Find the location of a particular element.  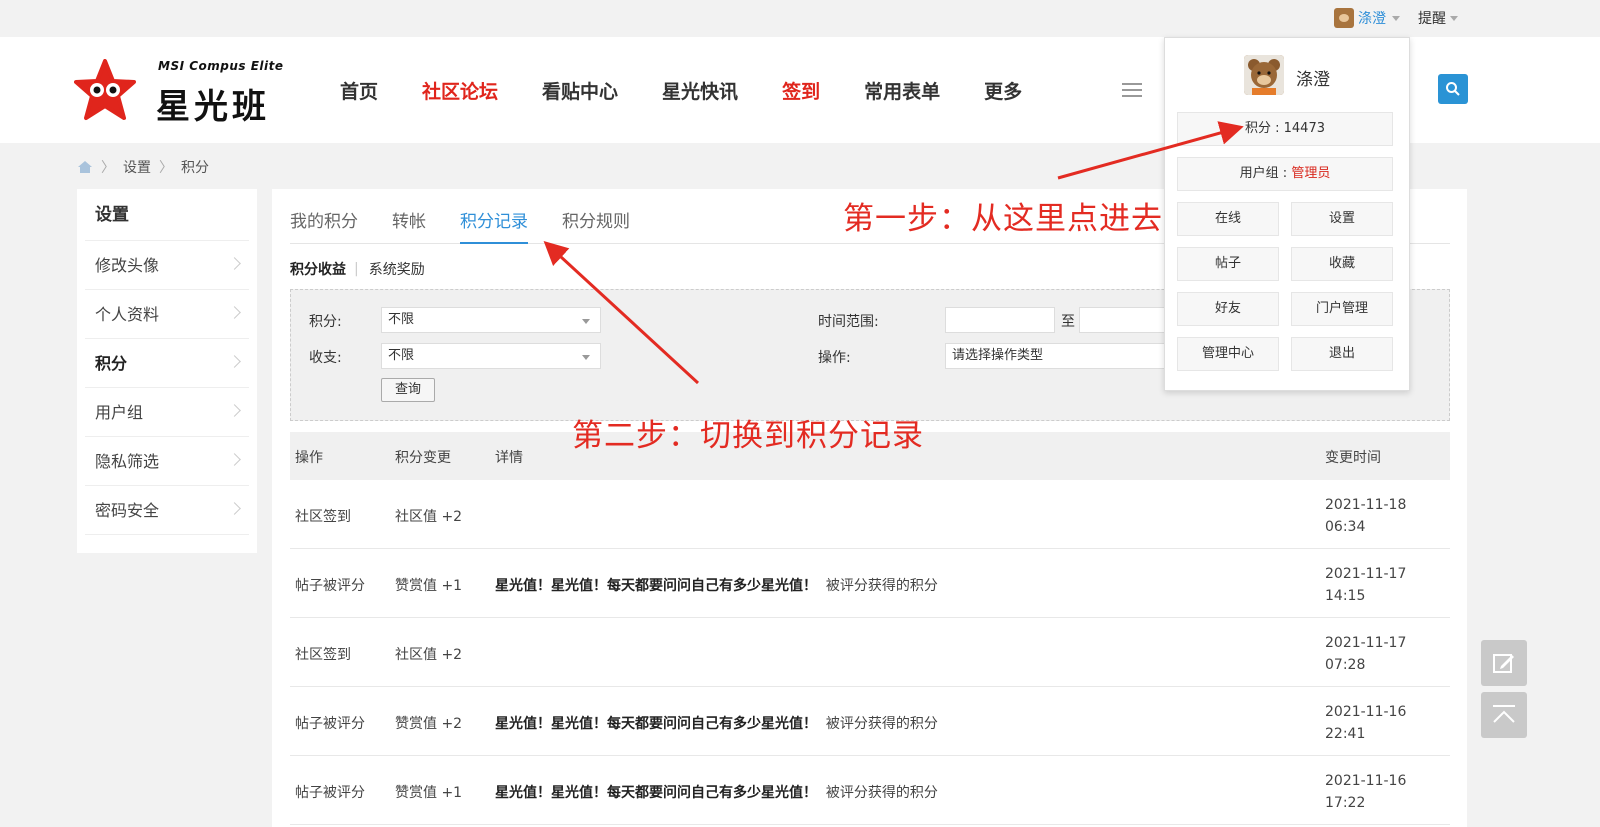

inout-select-value: 不限 is located at coordinates (401, 355).